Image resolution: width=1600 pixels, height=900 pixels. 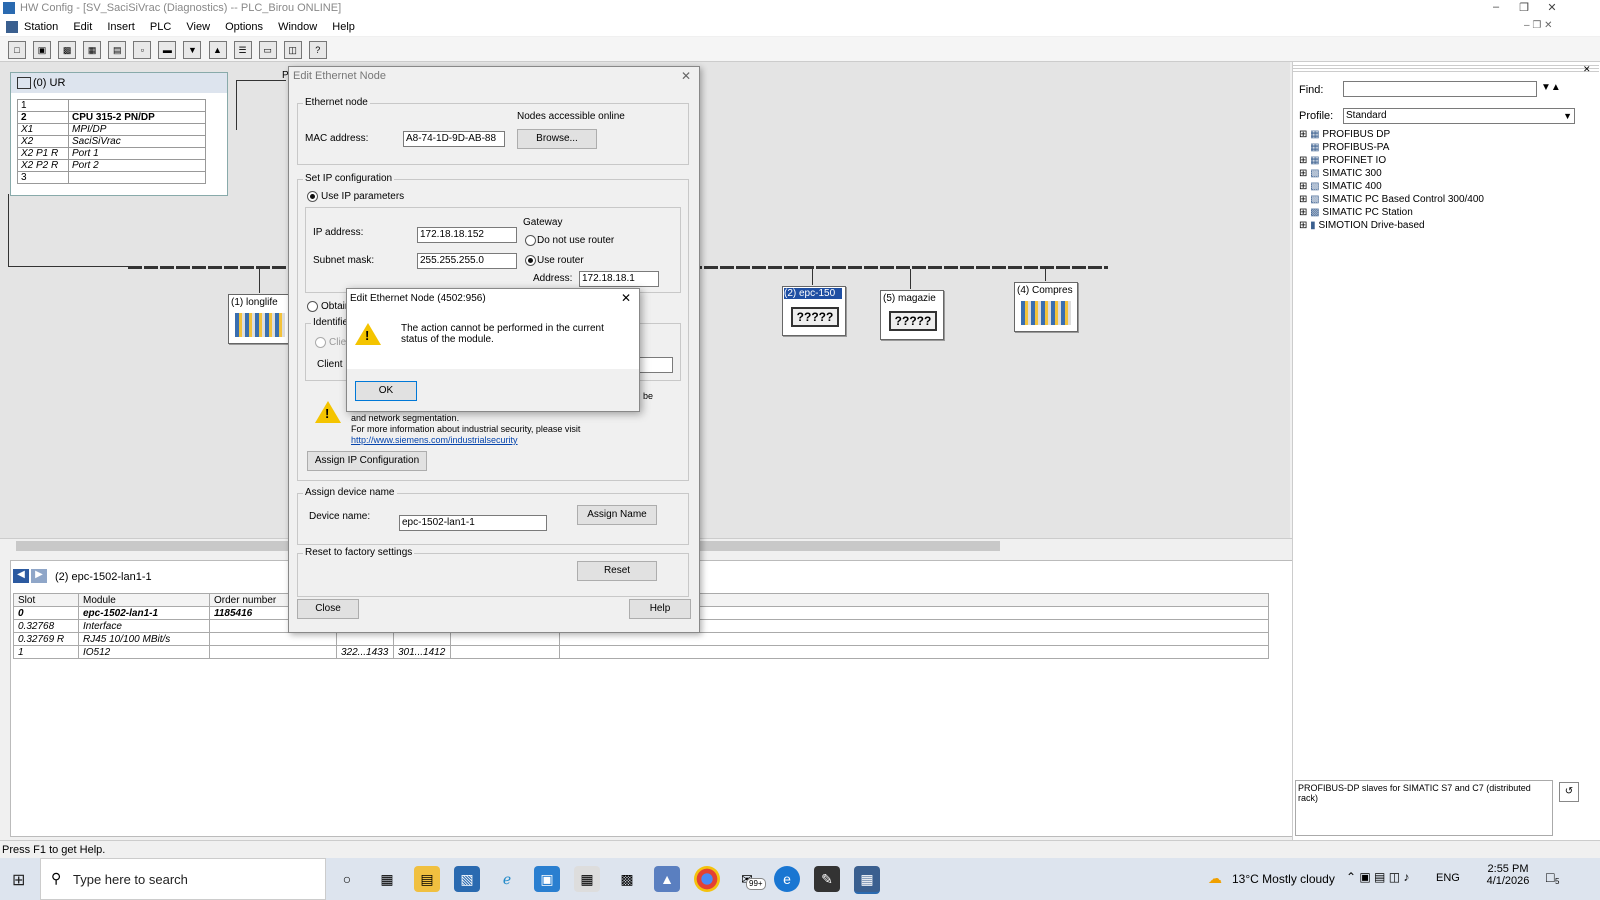 What do you see at coordinates (1448, 878) in the screenshot?
I see `language-indicator: ENG` at bounding box center [1448, 878].